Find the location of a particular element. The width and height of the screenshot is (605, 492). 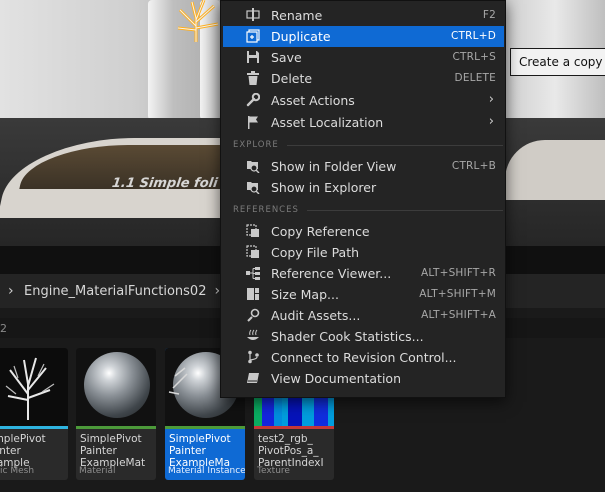

section-header-references: REFERENCES is located at coordinates (368, 210).